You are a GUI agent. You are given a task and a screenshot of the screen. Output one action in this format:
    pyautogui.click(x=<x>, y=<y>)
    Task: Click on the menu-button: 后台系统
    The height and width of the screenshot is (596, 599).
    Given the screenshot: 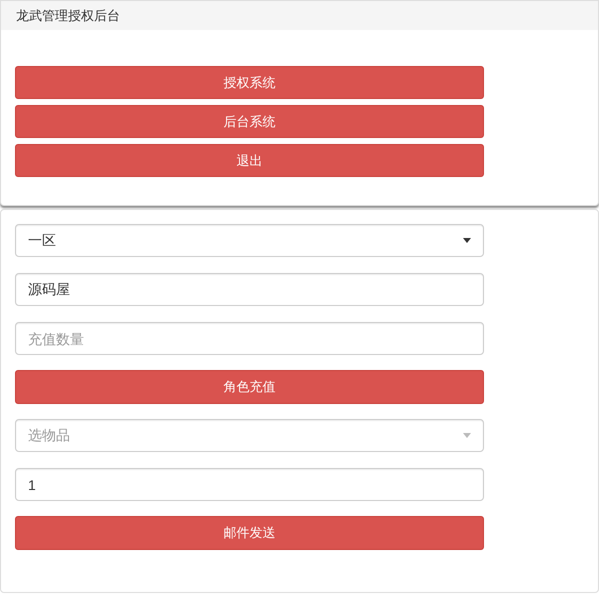 What is the action you would take?
    pyautogui.click(x=249, y=121)
    